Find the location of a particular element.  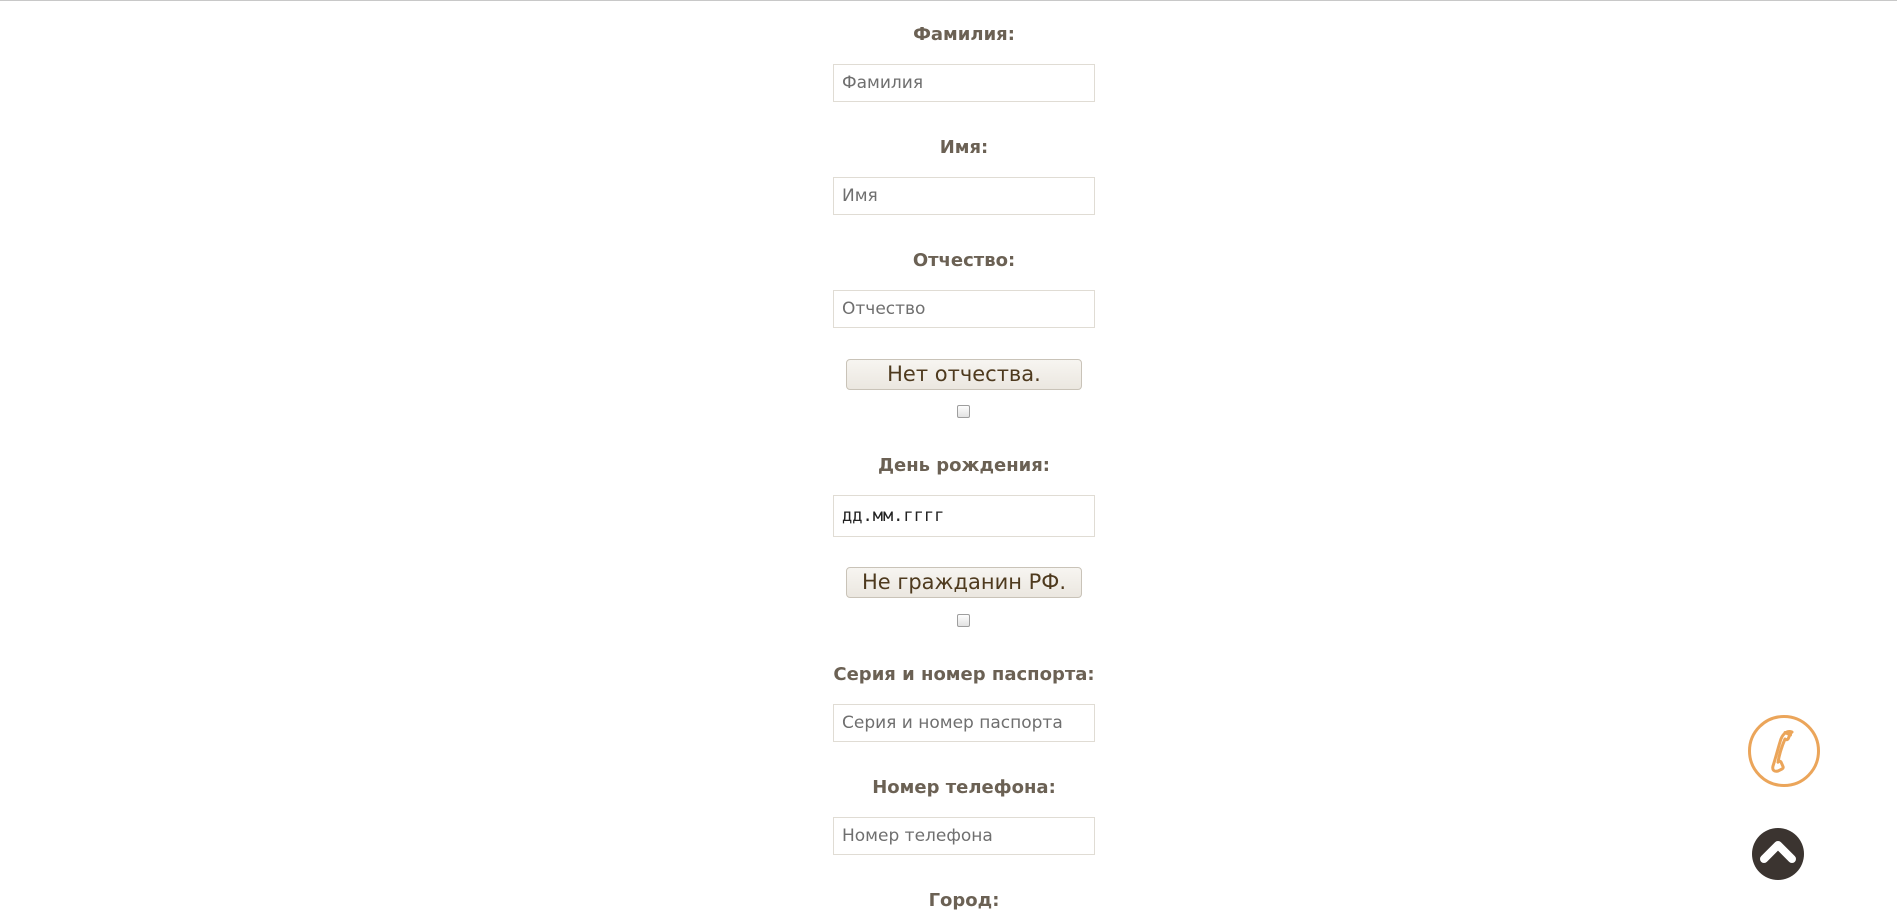

scroll-to-top-button is located at coordinates (1778, 854).